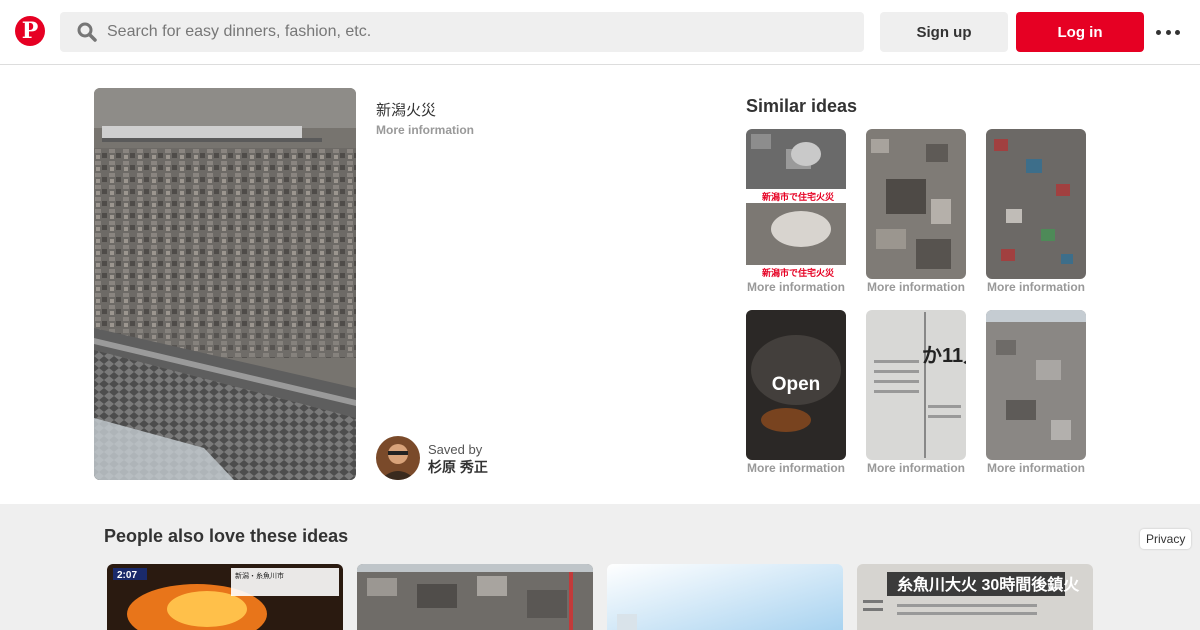 Image resolution: width=1200 pixels, height=630 pixels. I want to click on pin-more-information-link: More information, so click(425, 130).